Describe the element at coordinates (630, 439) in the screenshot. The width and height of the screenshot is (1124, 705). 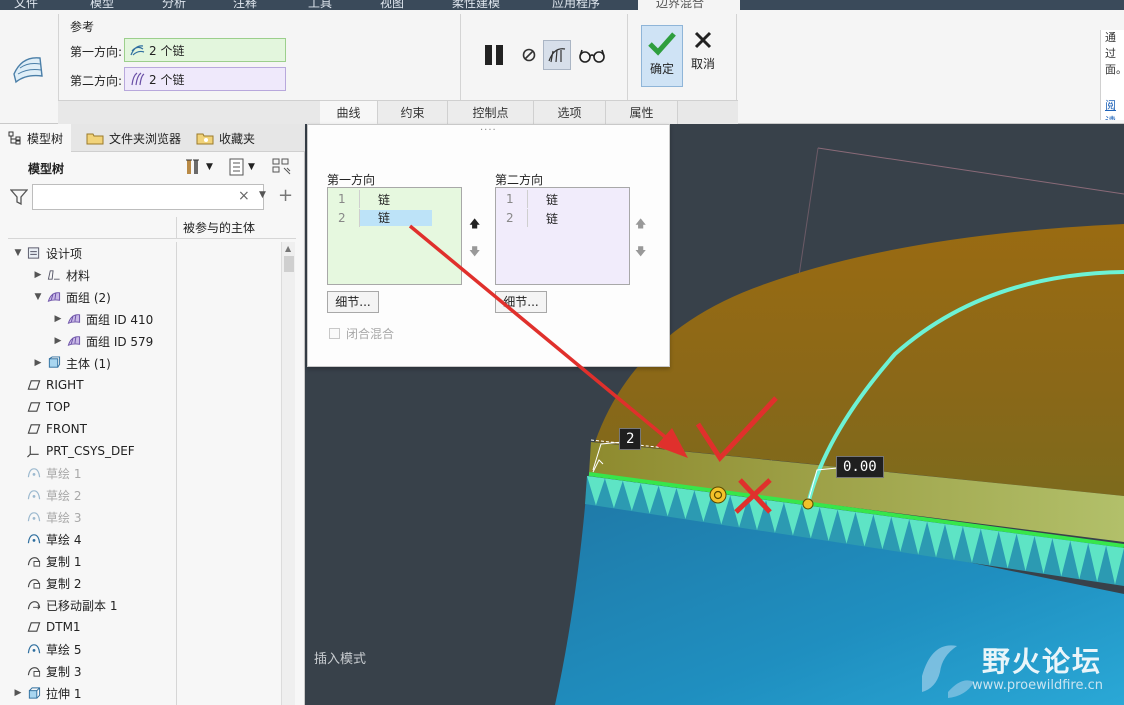
I see `dimension-label: 2` at that location.